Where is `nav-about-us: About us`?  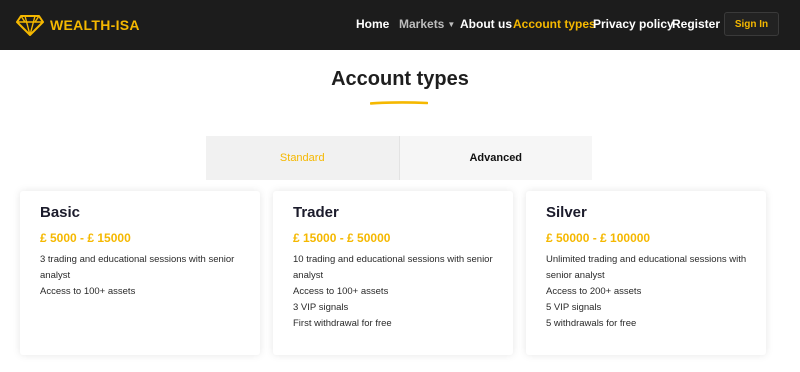 nav-about-us: About us is located at coordinates (486, 24).